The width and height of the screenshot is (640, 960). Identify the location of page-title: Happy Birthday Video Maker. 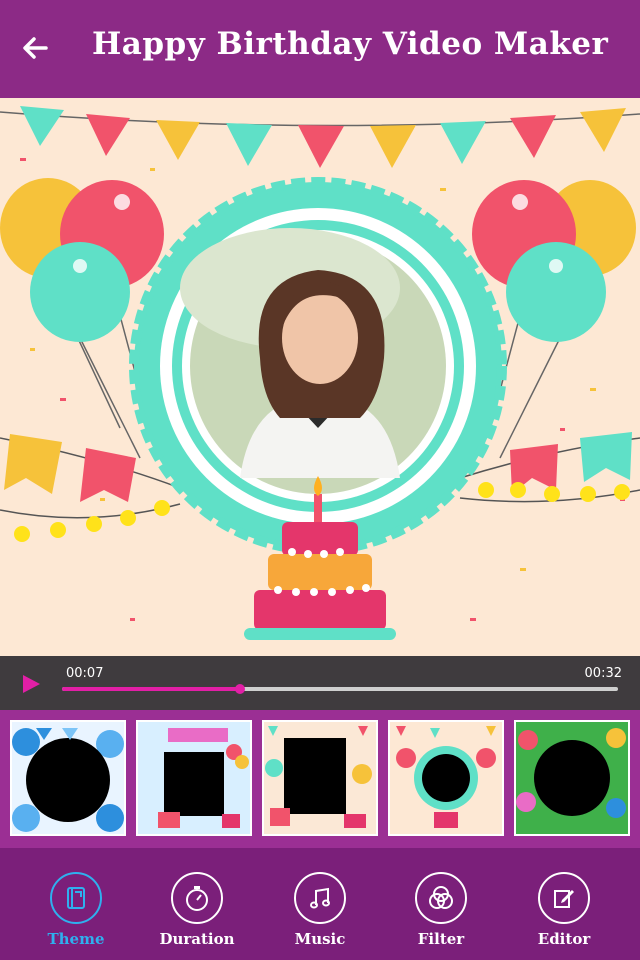
(350, 44).